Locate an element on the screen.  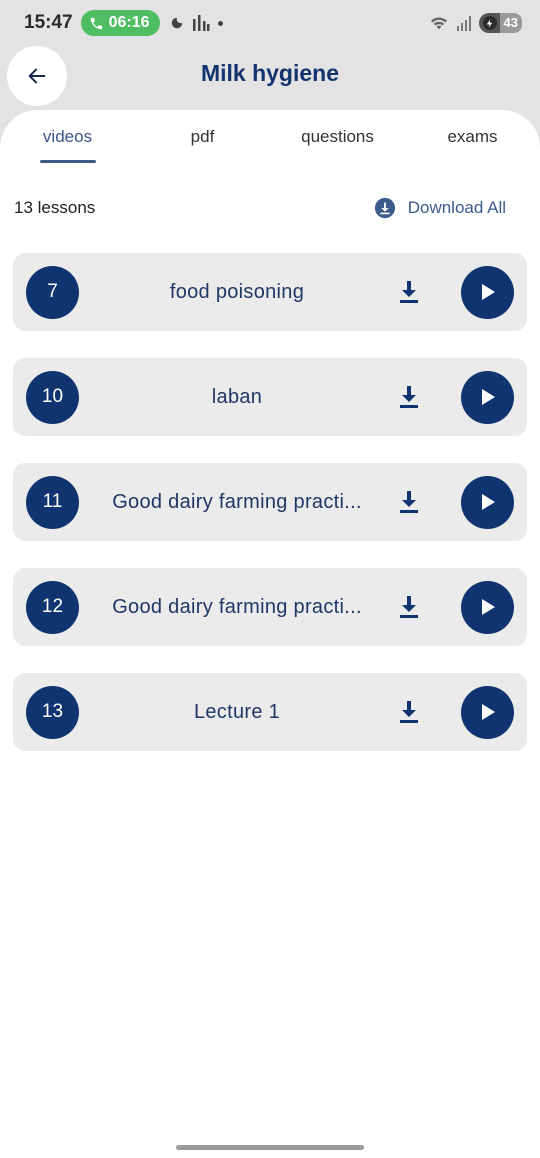
tab-label: videos is located at coordinates (67, 136).